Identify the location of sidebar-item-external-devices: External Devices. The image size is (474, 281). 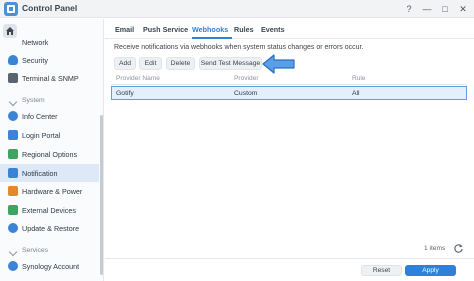
(49, 210).